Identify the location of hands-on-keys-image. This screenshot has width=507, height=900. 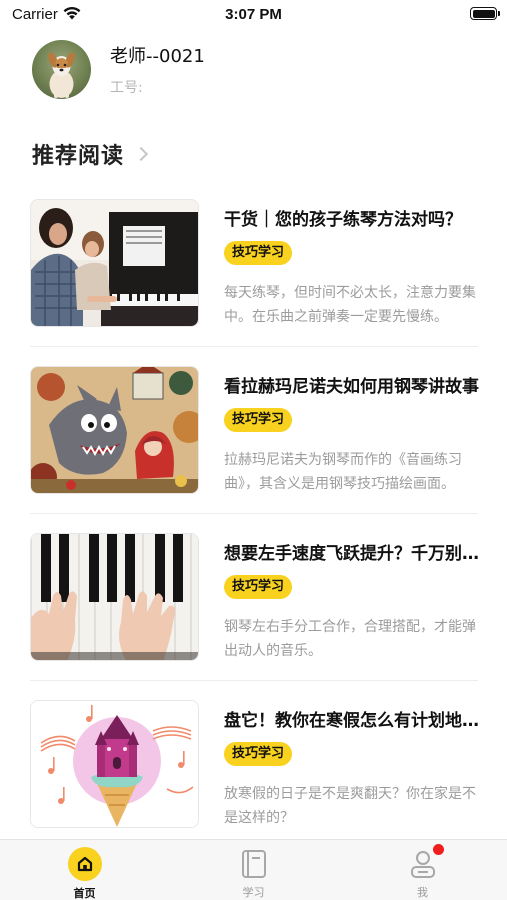
(114, 597).